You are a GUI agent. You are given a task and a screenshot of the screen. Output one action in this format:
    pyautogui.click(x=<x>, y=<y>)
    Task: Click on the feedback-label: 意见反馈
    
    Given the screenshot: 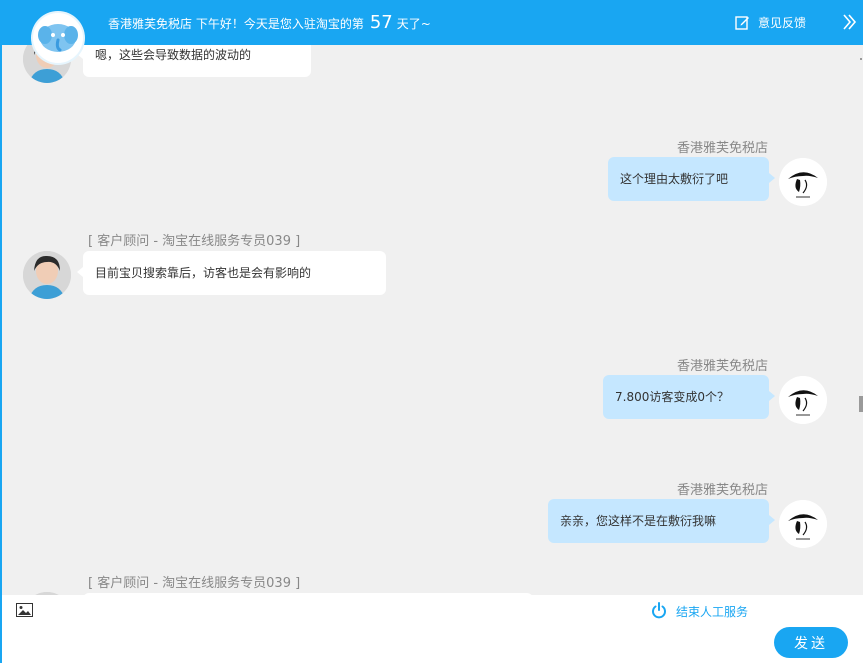 What is the action you would take?
    pyautogui.click(x=781, y=23)
    